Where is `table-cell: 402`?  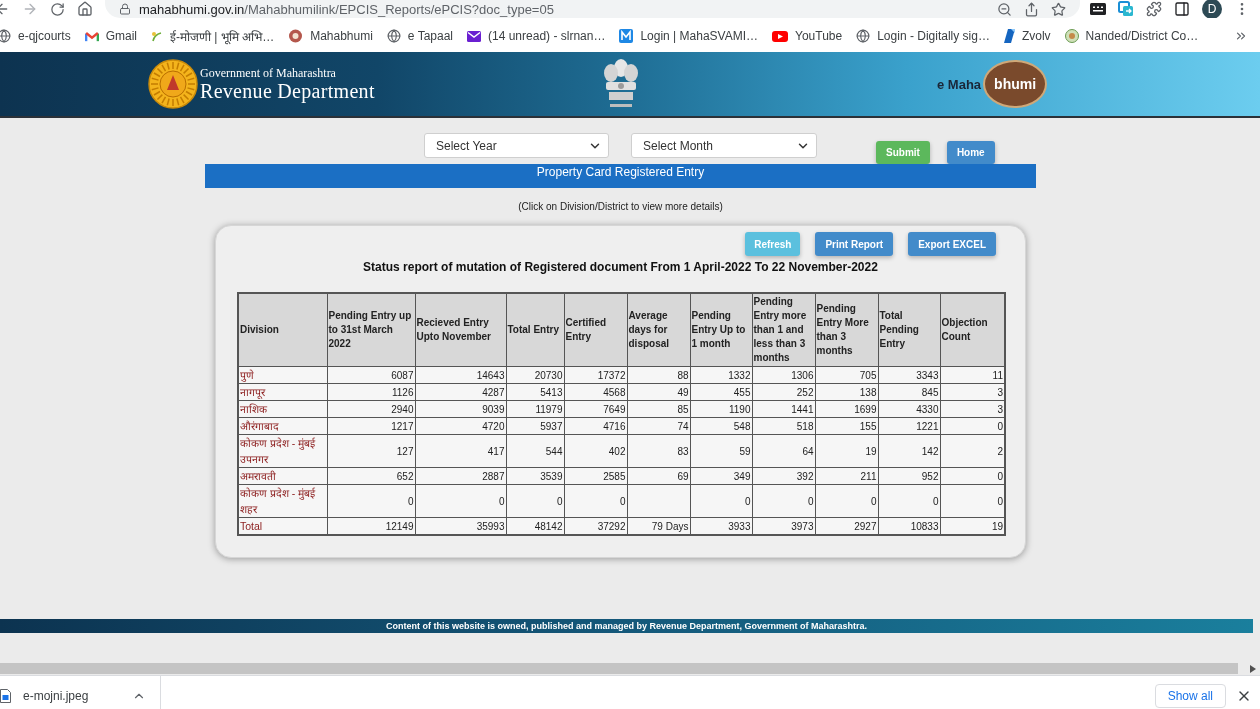
table-cell: 402 is located at coordinates (595, 451).